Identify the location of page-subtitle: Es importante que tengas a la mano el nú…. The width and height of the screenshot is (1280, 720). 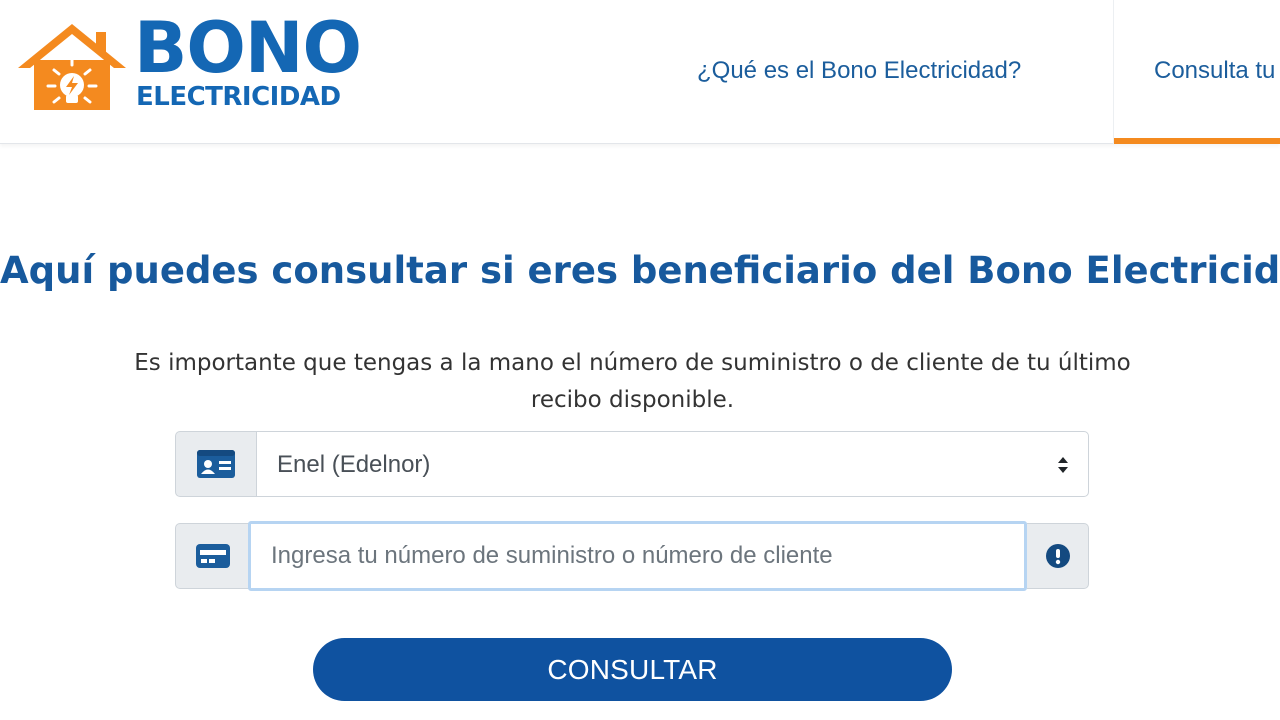
(632, 381).